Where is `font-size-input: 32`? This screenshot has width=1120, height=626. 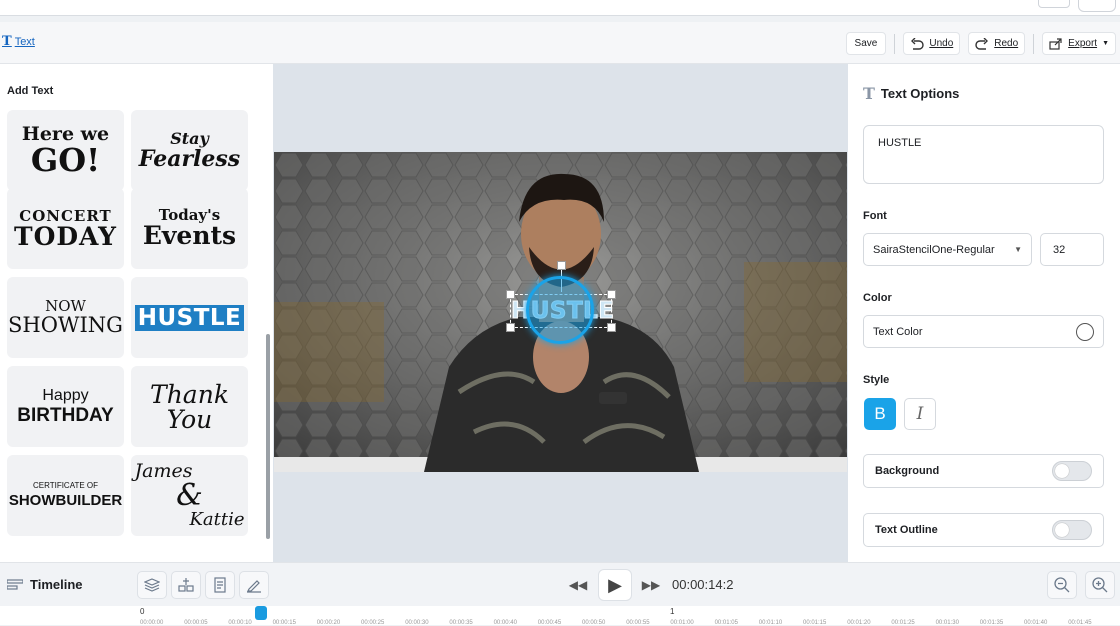 font-size-input: 32 is located at coordinates (1072, 249).